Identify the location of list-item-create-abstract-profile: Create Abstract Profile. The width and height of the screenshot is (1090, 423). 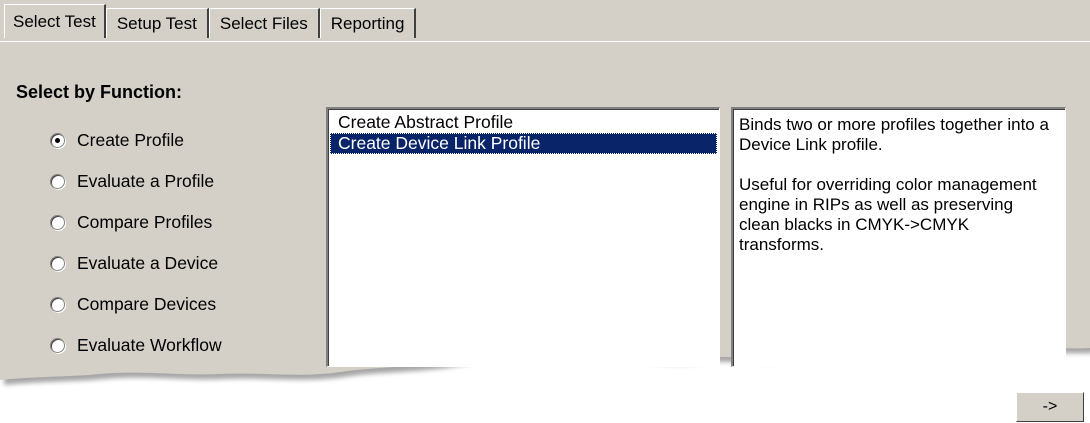
(523, 122).